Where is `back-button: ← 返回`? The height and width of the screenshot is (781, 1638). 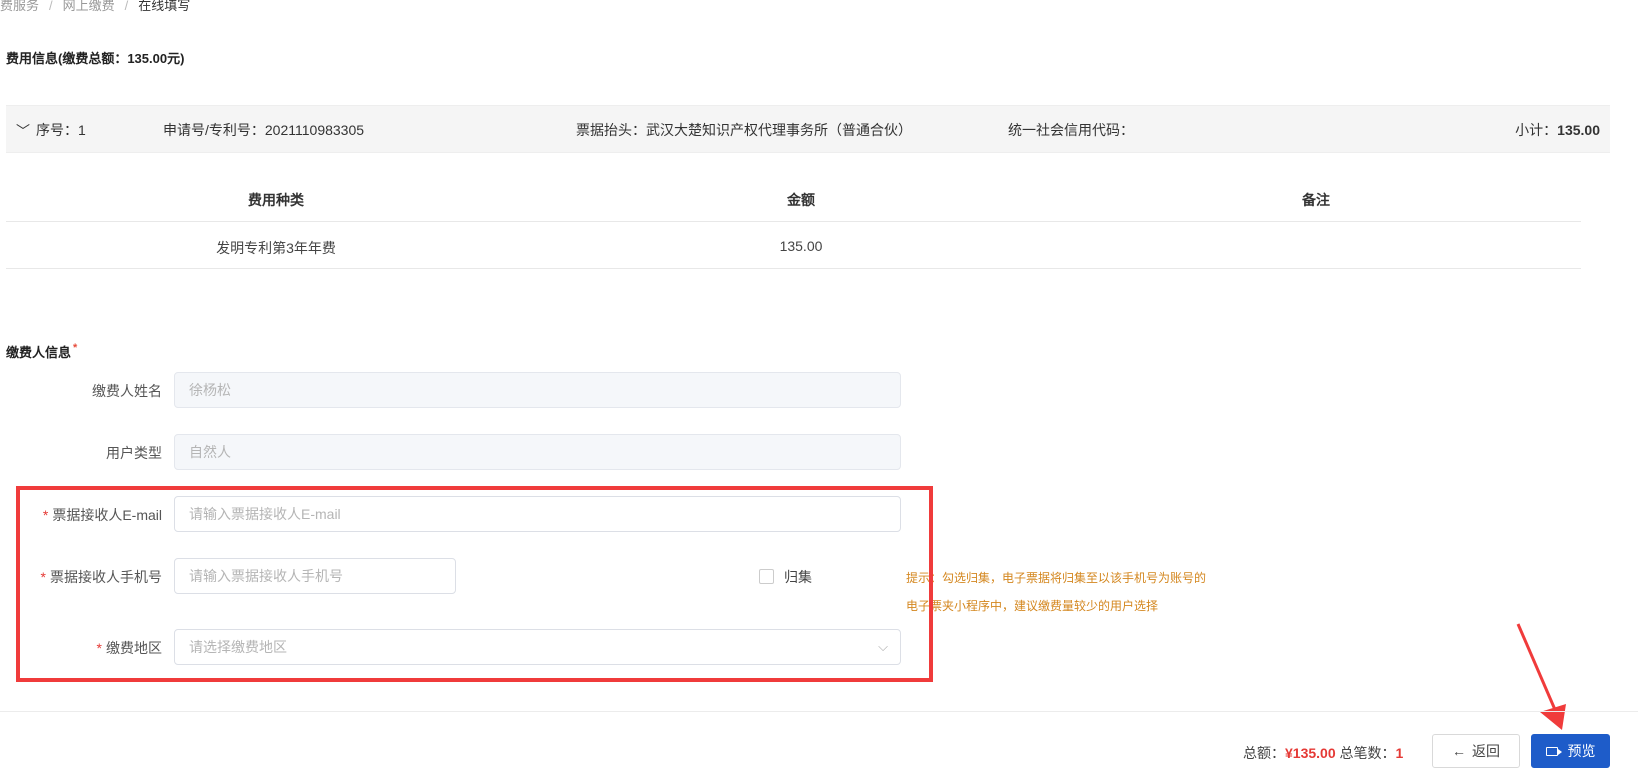
back-button: ← 返回 is located at coordinates (1476, 751).